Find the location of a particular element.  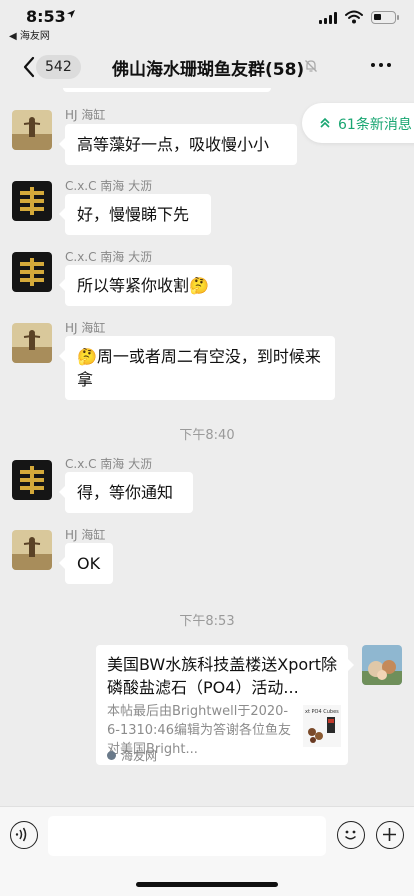

cellular-signal-icon is located at coordinates (328, 18).